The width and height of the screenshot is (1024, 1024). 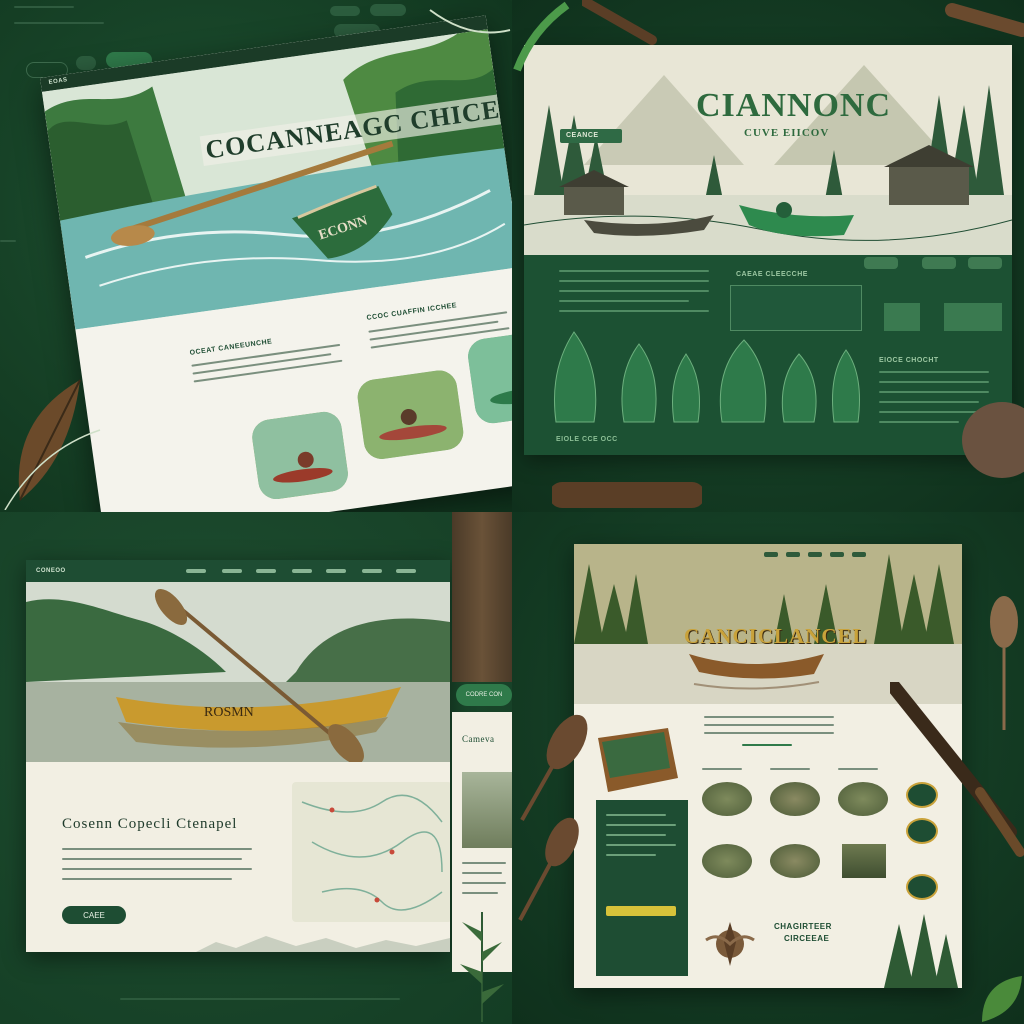 What do you see at coordinates (484, 695) in the screenshot?
I see `side-button: CODRE CON` at bounding box center [484, 695].